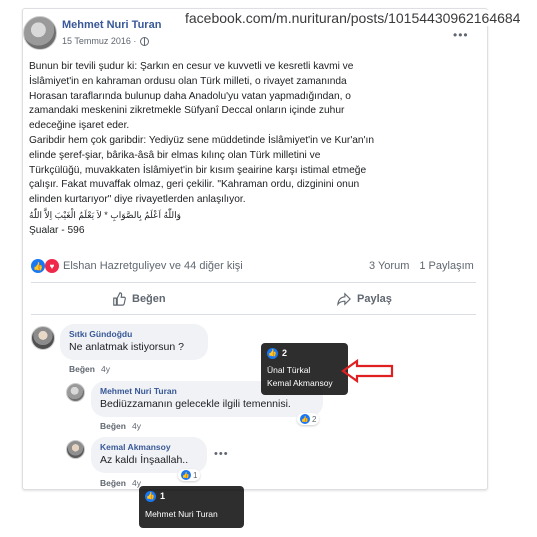 The image size is (537, 537). I want to click on tooltip-header: 👍 1, so click(191, 496).